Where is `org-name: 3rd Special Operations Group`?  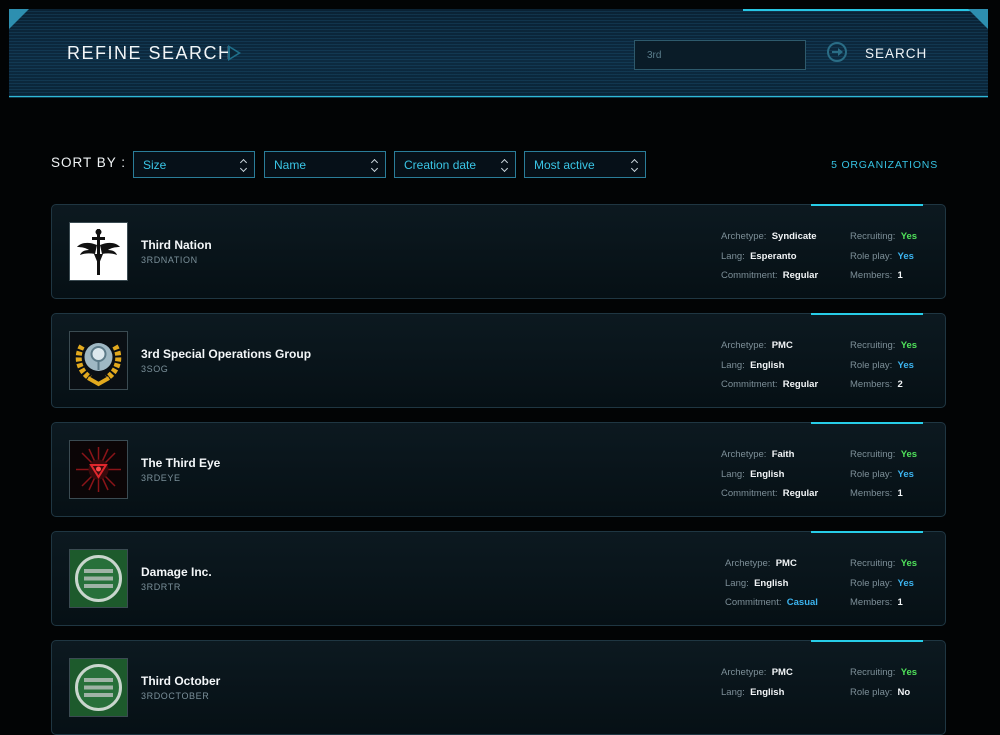 org-name: 3rd Special Operations Group is located at coordinates (226, 354).